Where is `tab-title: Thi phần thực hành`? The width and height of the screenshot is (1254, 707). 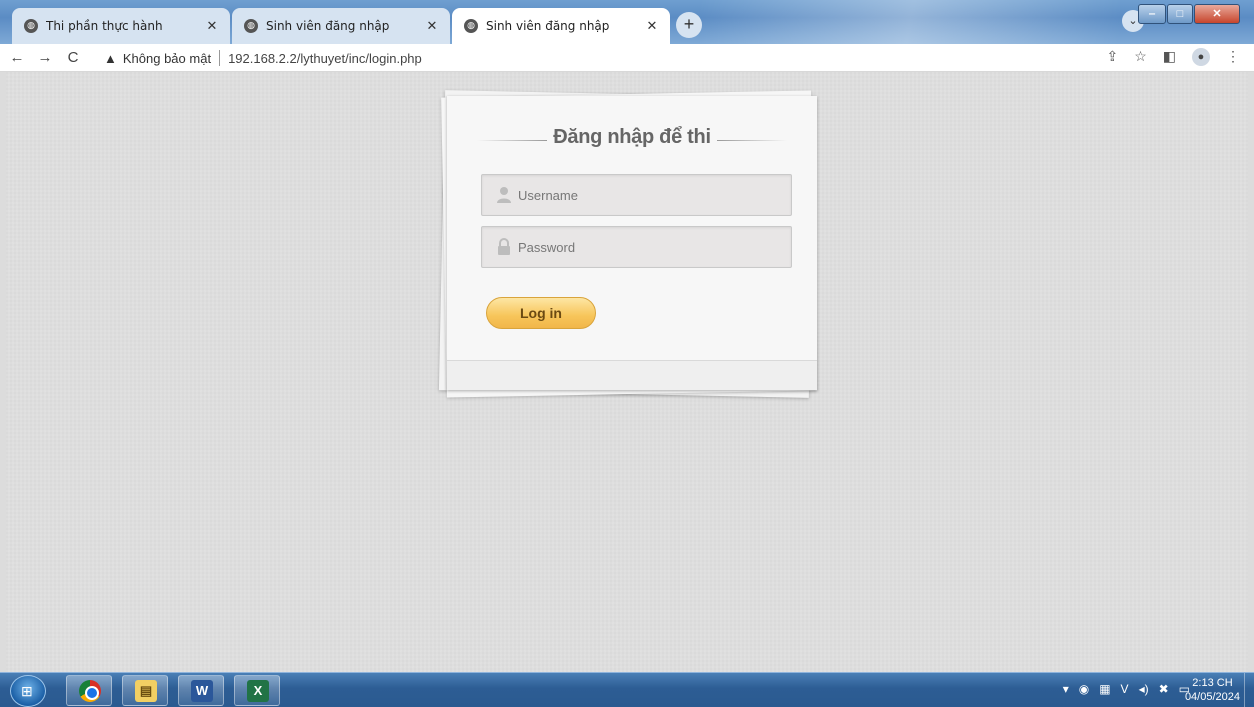
tab-title: Thi phần thực hành is located at coordinates (104, 26).